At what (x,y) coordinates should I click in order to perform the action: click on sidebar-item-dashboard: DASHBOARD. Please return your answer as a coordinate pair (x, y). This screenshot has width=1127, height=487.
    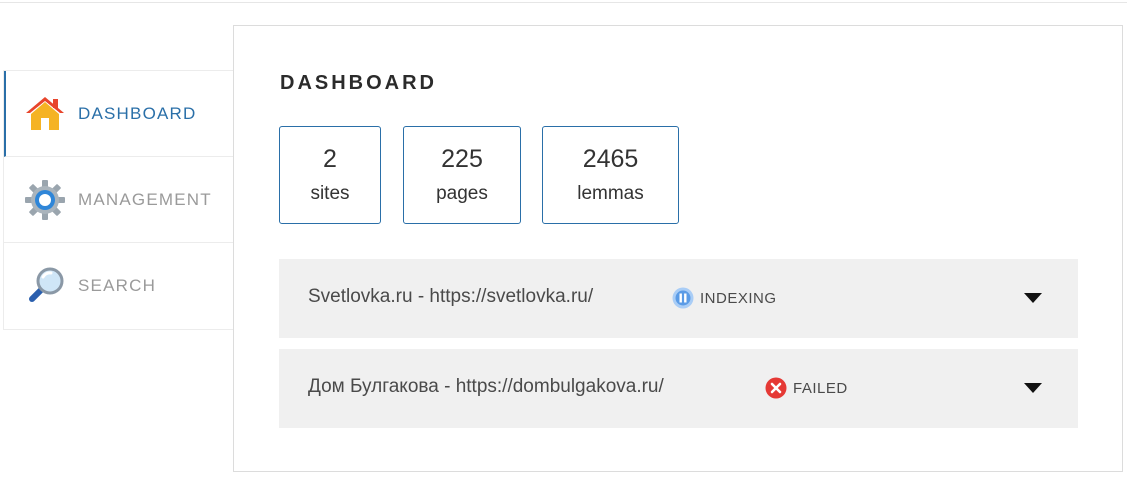
    Looking at the image, I should click on (119, 114).